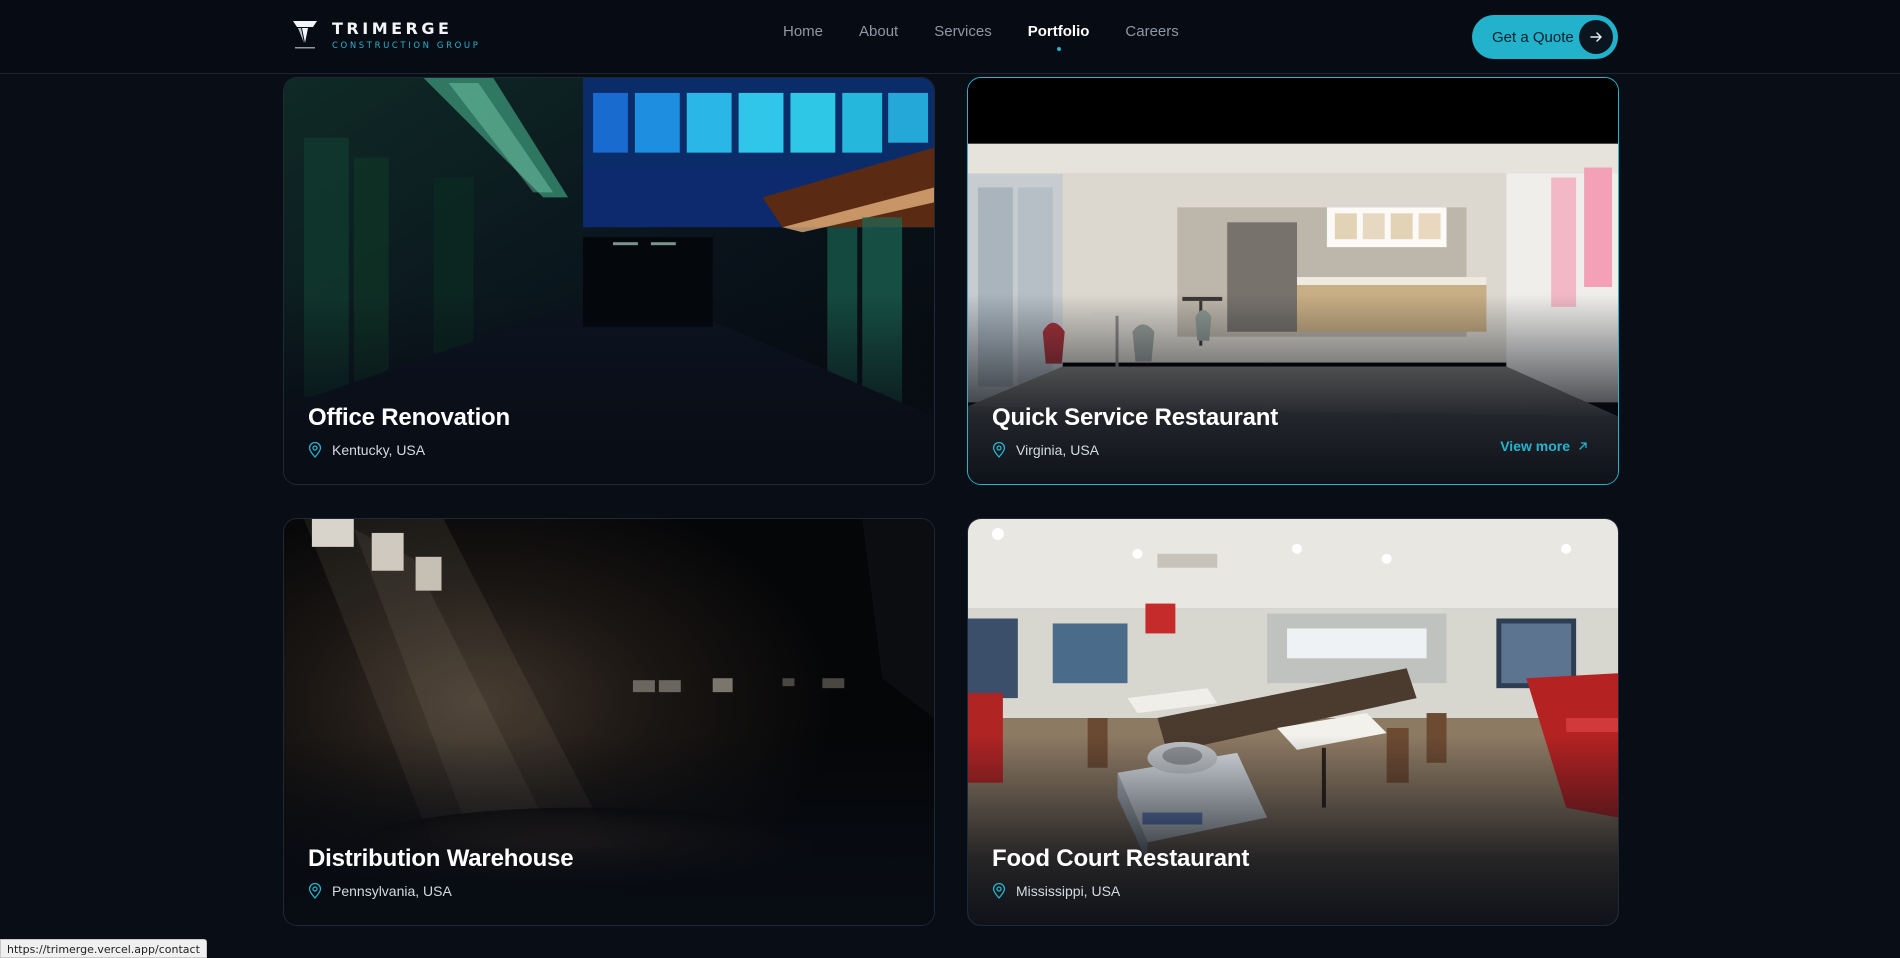 The height and width of the screenshot is (958, 1900). I want to click on project-location: Mississippi, USA, so click(1056, 891).